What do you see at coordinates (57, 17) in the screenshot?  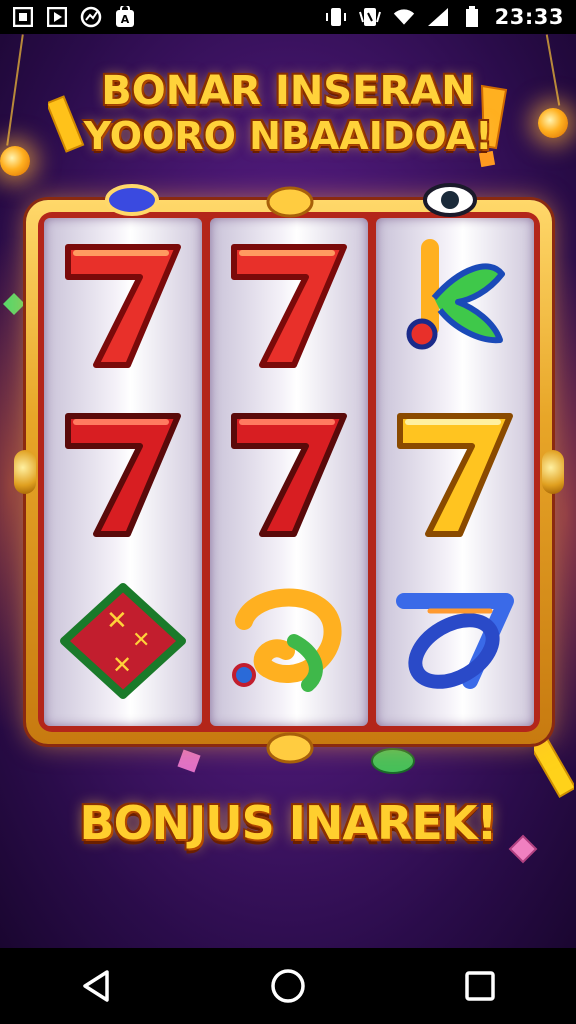 I see `play-icon` at bounding box center [57, 17].